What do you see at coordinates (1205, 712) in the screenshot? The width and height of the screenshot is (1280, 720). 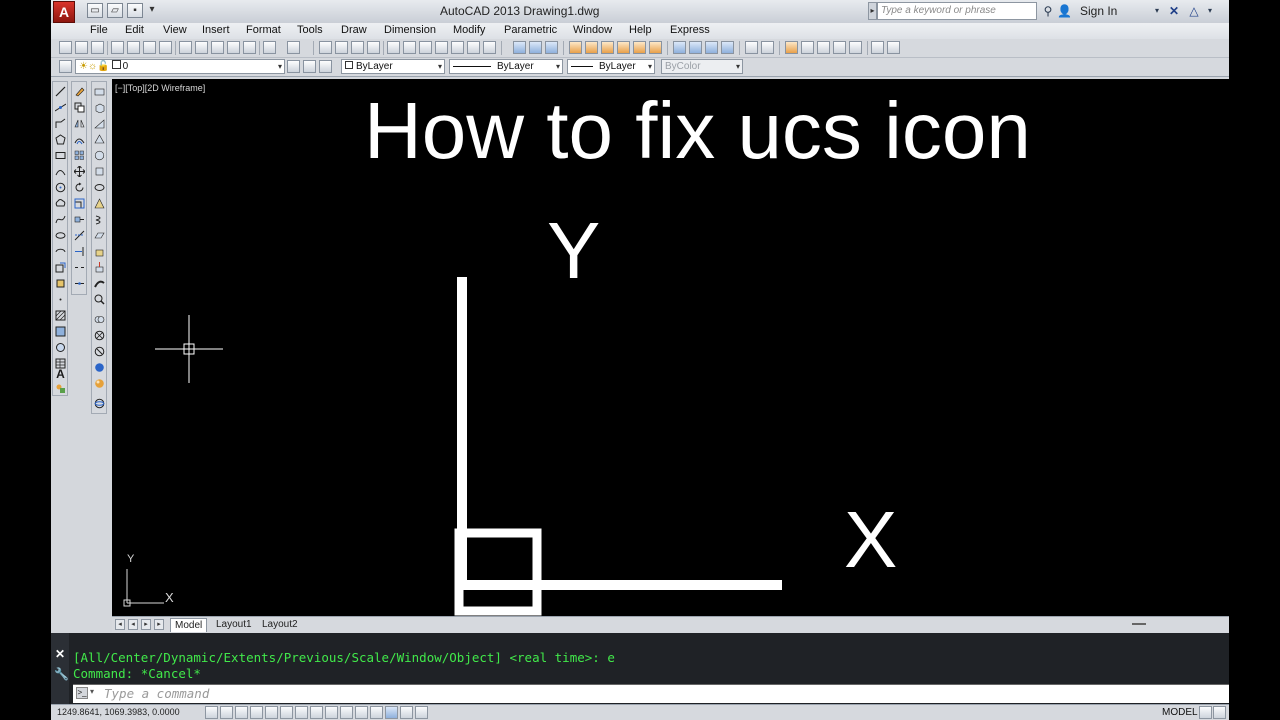 I see `quick-view-layouts-icon` at bounding box center [1205, 712].